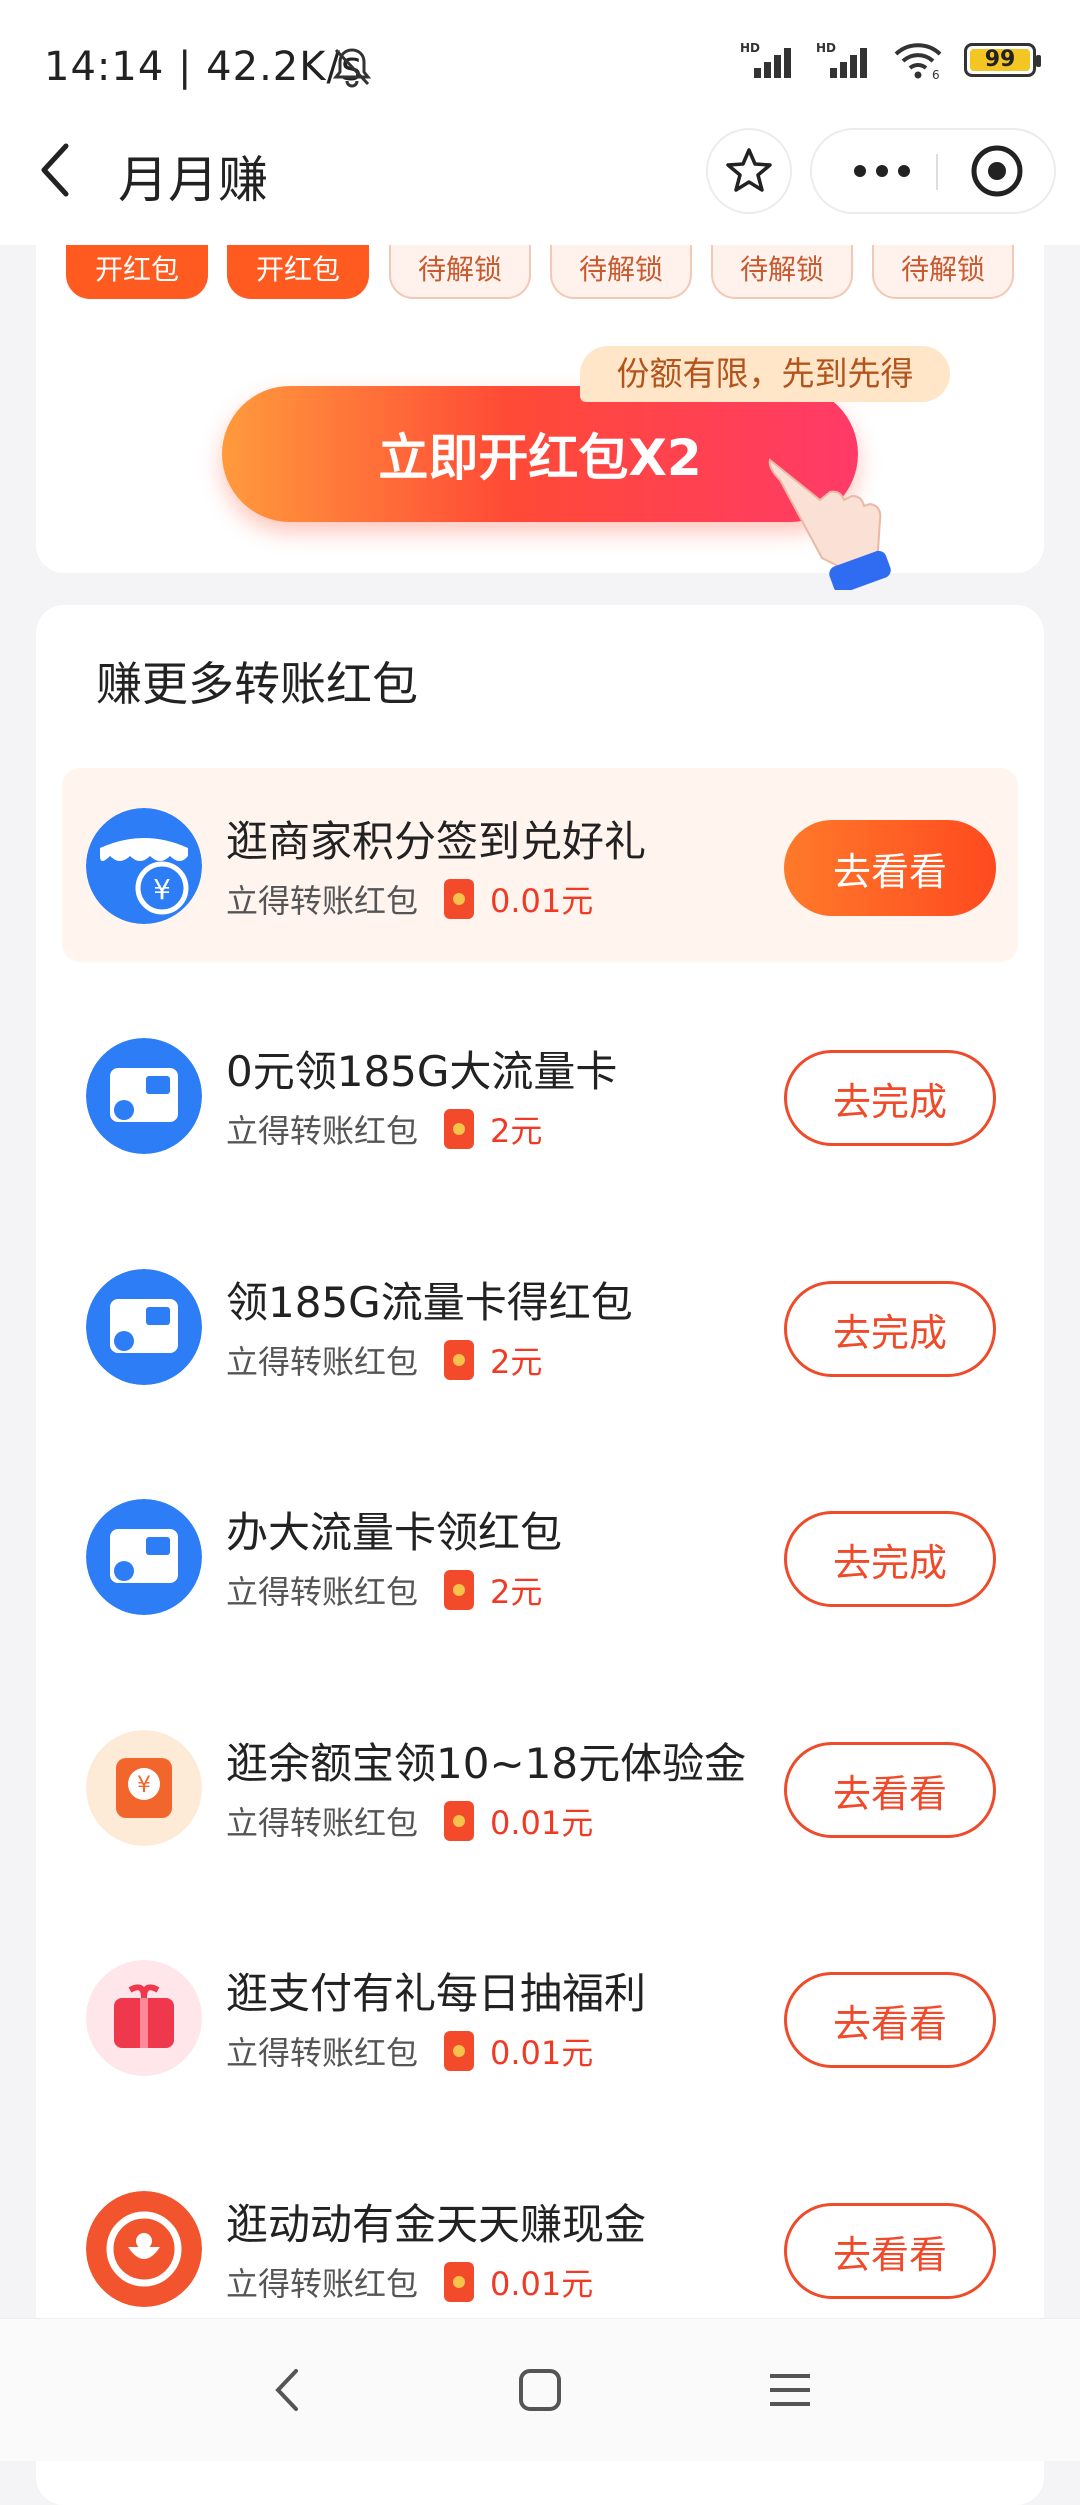 The height and width of the screenshot is (2505, 1080). I want to click on wifi-icon: 6, so click(918, 61).